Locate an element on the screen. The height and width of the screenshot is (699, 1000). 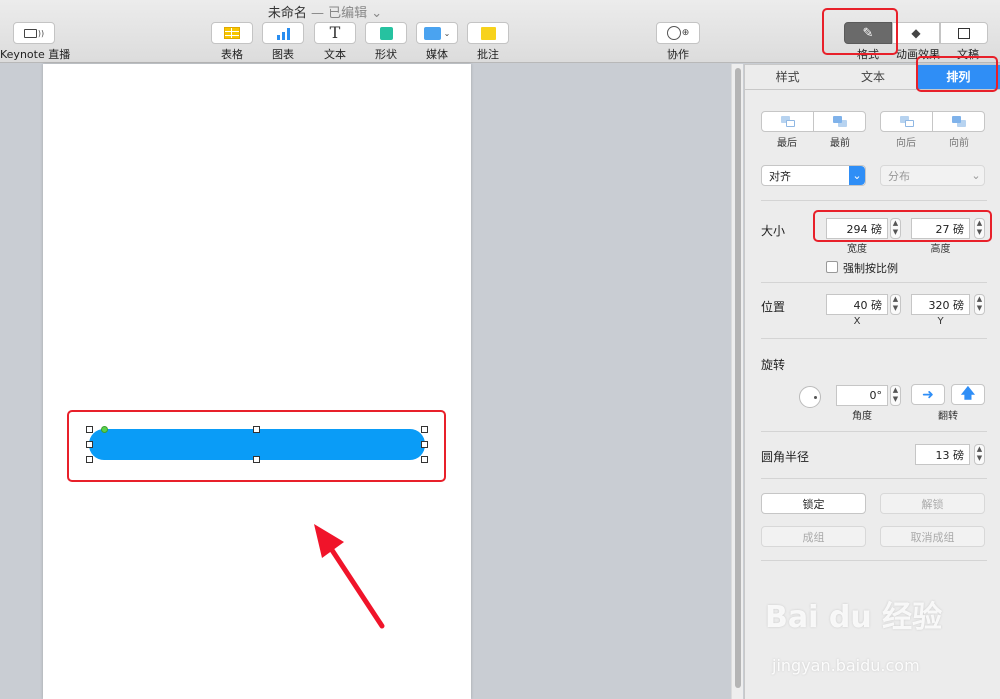
screen-broadcast-icon is located at coordinates (30, 33).